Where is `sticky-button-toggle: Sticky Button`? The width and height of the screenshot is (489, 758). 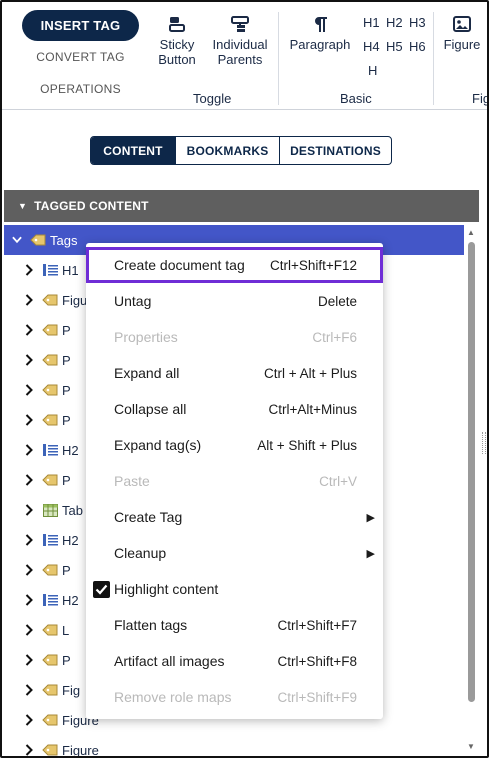 sticky-button-toggle: Sticky Button is located at coordinates (177, 41).